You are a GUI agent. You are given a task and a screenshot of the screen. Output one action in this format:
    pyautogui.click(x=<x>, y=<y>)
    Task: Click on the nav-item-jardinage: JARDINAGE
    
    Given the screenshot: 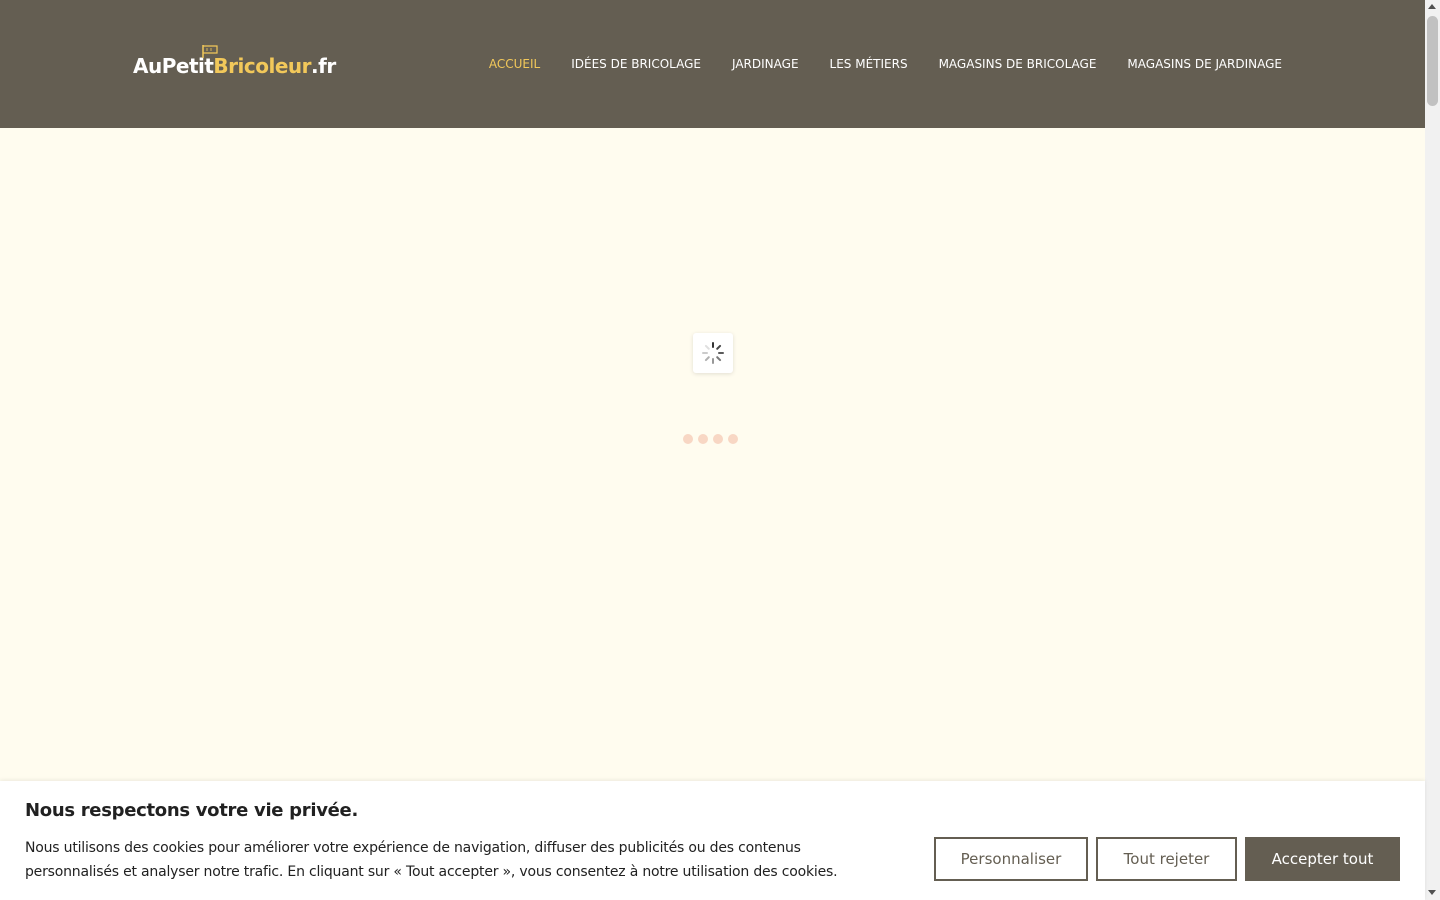 What is the action you would take?
    pyautogui.click(x=765, y=64)
    